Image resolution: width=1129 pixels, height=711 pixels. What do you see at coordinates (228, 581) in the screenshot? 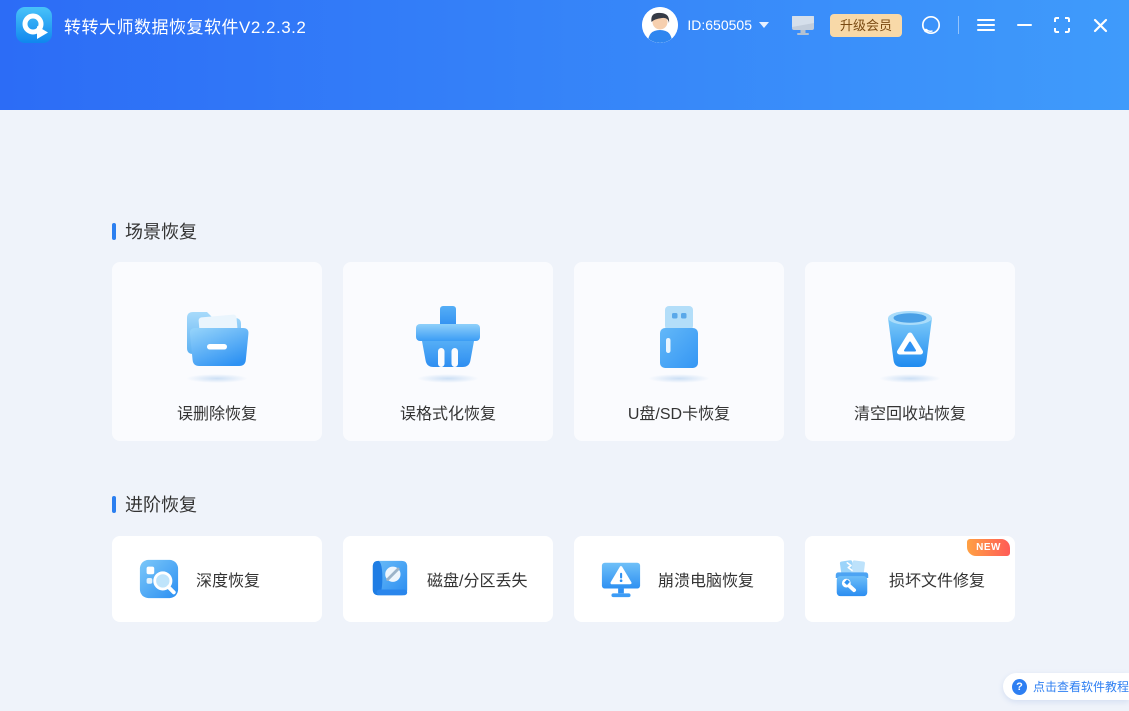
I see `card-label: 深度恢复` at bounding box center [228, 581].